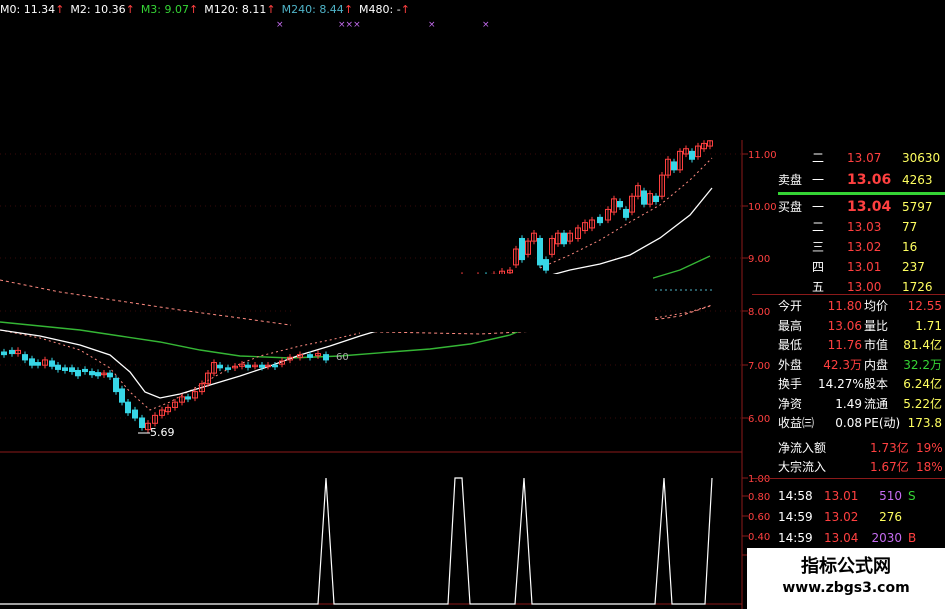 The height and width of the screenshot is (609, 945). What do you see at coordinates (790, 345) in the screenshot?
I see `stat-key: 最低` at bounding box center [790, 345].